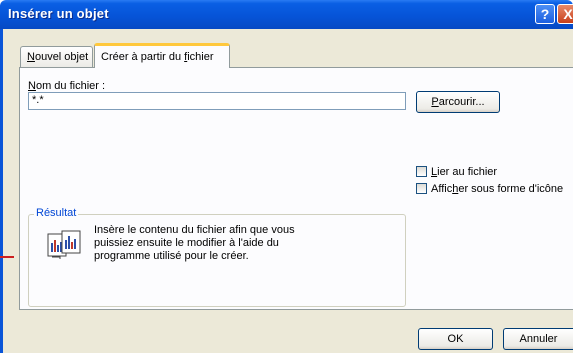 Image resolution: width=573 pixels, height=353 pixels. I want to click on tab-create-from-file-label: ichier, so click(200, 57).